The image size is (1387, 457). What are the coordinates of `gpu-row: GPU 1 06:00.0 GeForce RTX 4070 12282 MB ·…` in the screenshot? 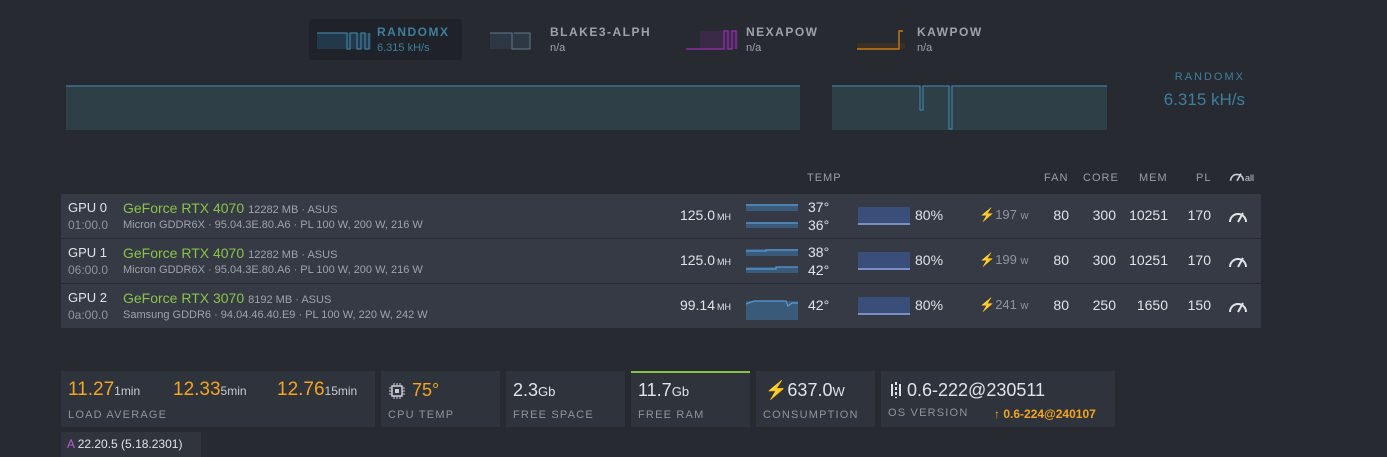 It's located at (661, 261).